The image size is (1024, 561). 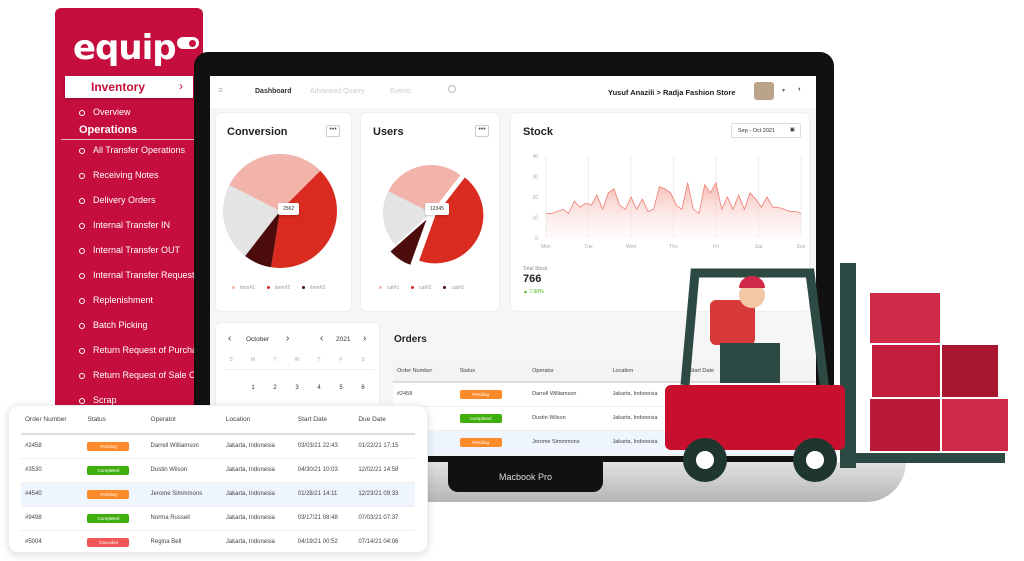 What do you see at coordinates (759, 247) in the screenshot?
I see `x-tick-label: Sat` at bounding box center [759, 247].